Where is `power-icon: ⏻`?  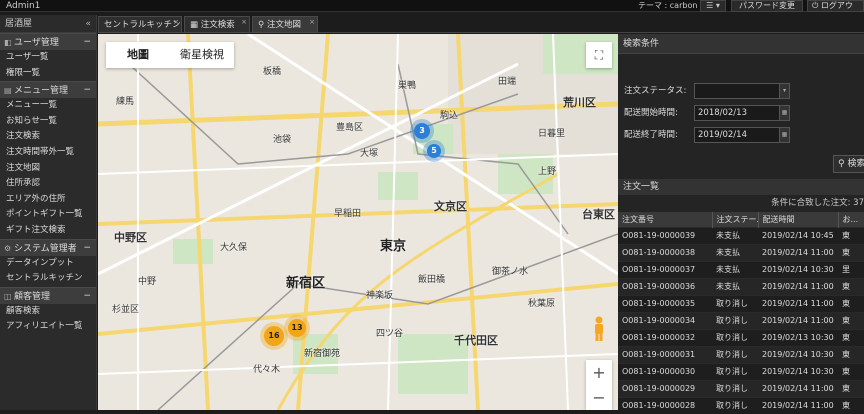 power-icon: ⏻ is located at coordinates (816, 5).